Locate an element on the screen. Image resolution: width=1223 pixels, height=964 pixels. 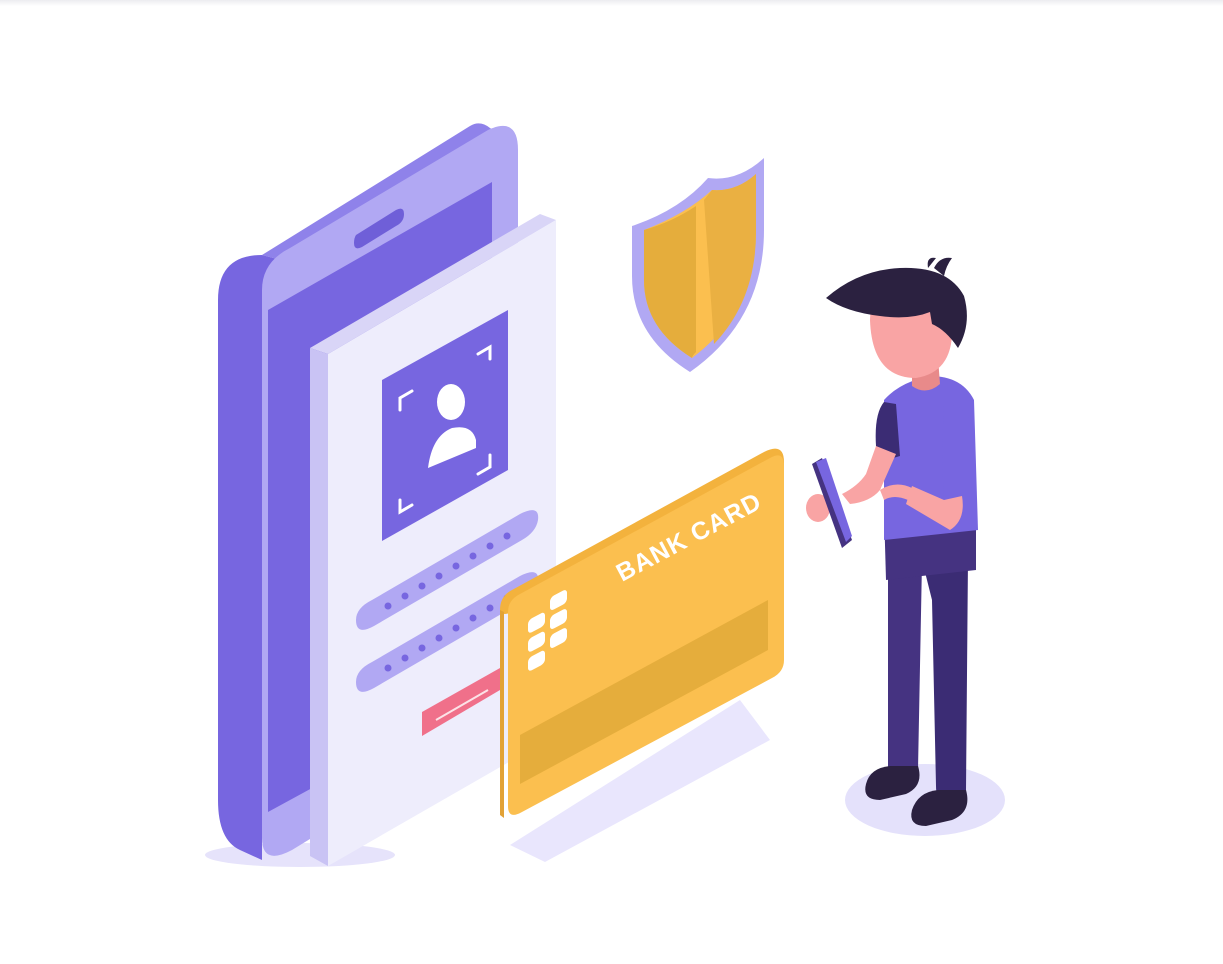
person-with-phone is located at coordinates (892, 541).